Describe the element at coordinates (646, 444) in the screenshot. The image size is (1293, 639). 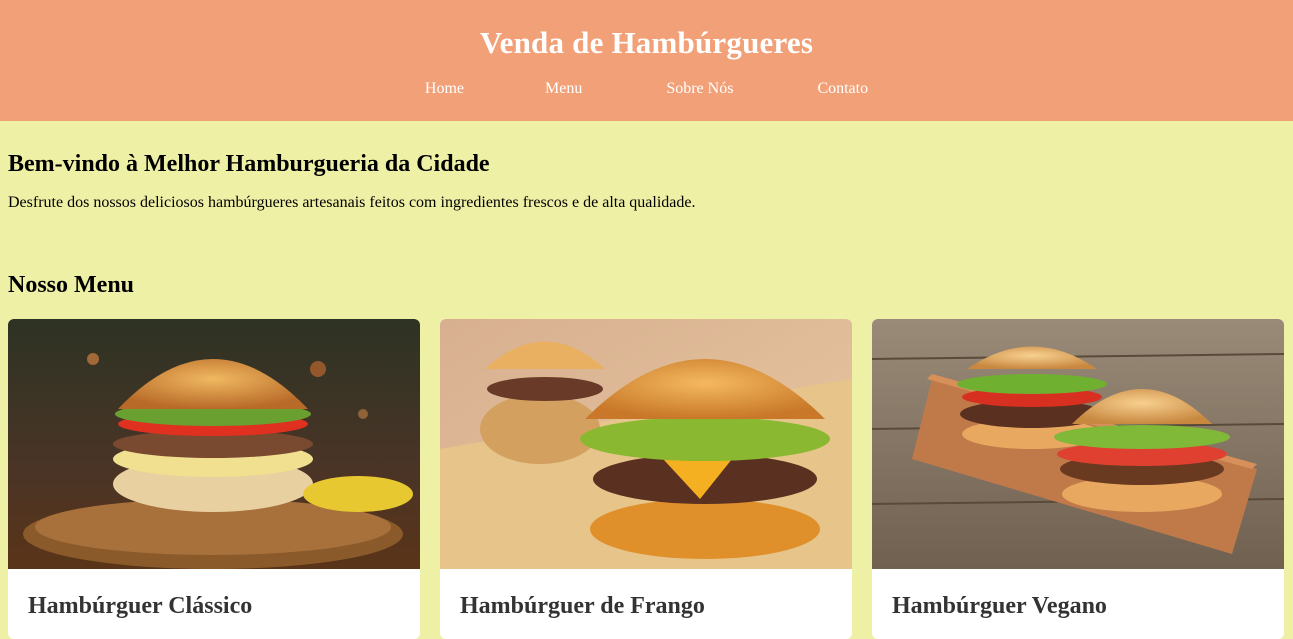
I see `chicken-burger-image` at that location.